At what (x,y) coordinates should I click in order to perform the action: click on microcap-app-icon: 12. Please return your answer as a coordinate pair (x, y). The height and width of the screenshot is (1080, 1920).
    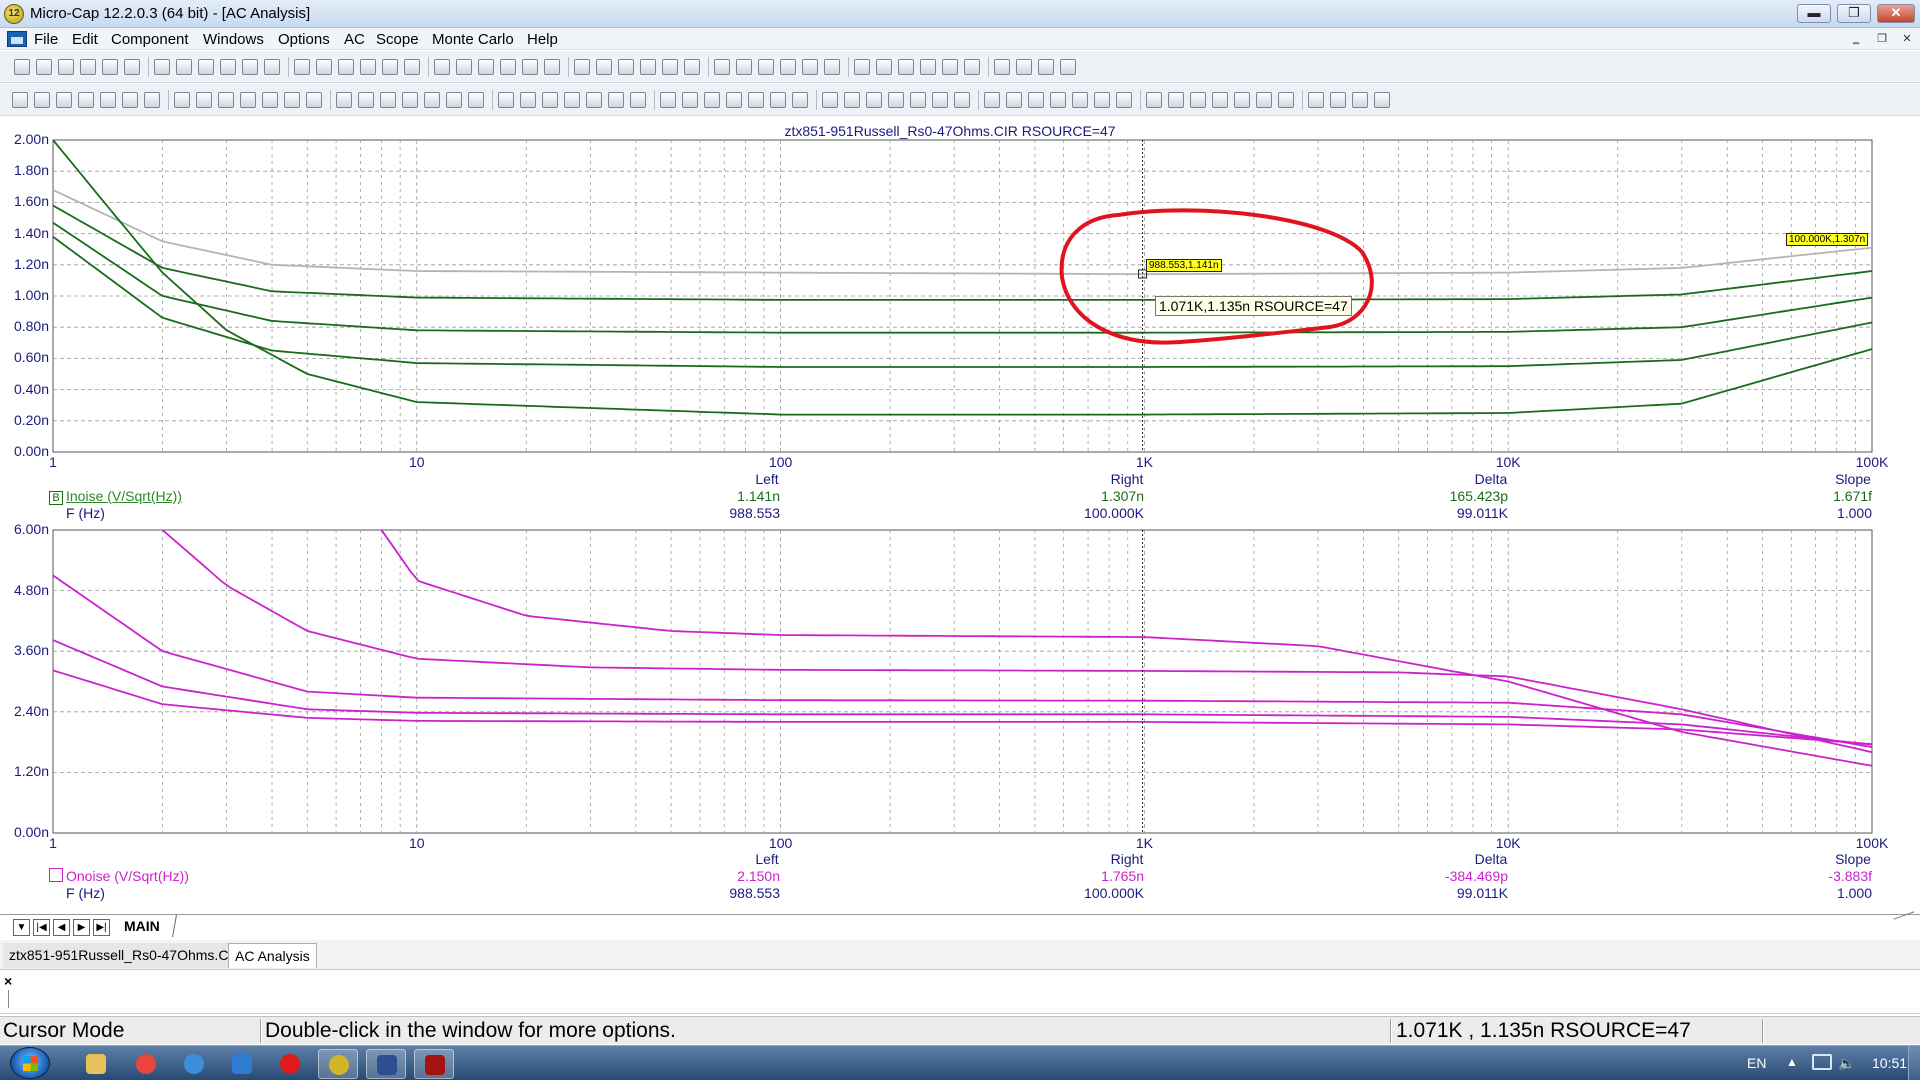
    Looking at the image, I should click on (14, 14).